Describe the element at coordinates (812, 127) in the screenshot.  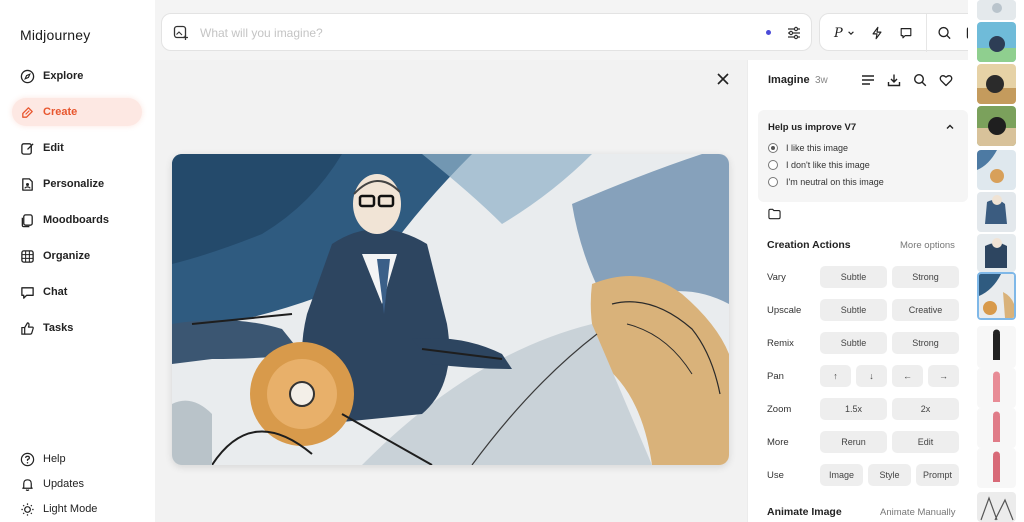
I see `feedback-heading: Help us improve V7` at that location.